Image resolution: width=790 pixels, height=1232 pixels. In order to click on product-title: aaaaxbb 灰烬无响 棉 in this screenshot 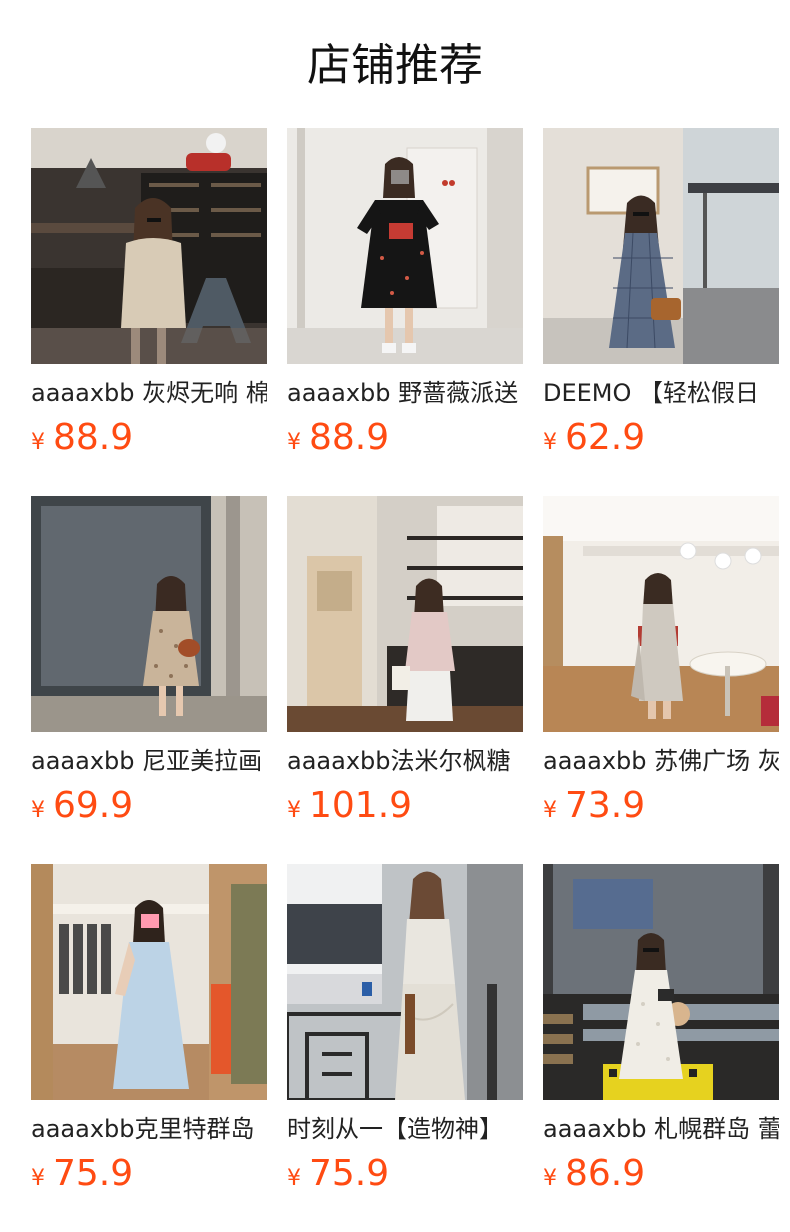, I will do `click(149, 393)`.